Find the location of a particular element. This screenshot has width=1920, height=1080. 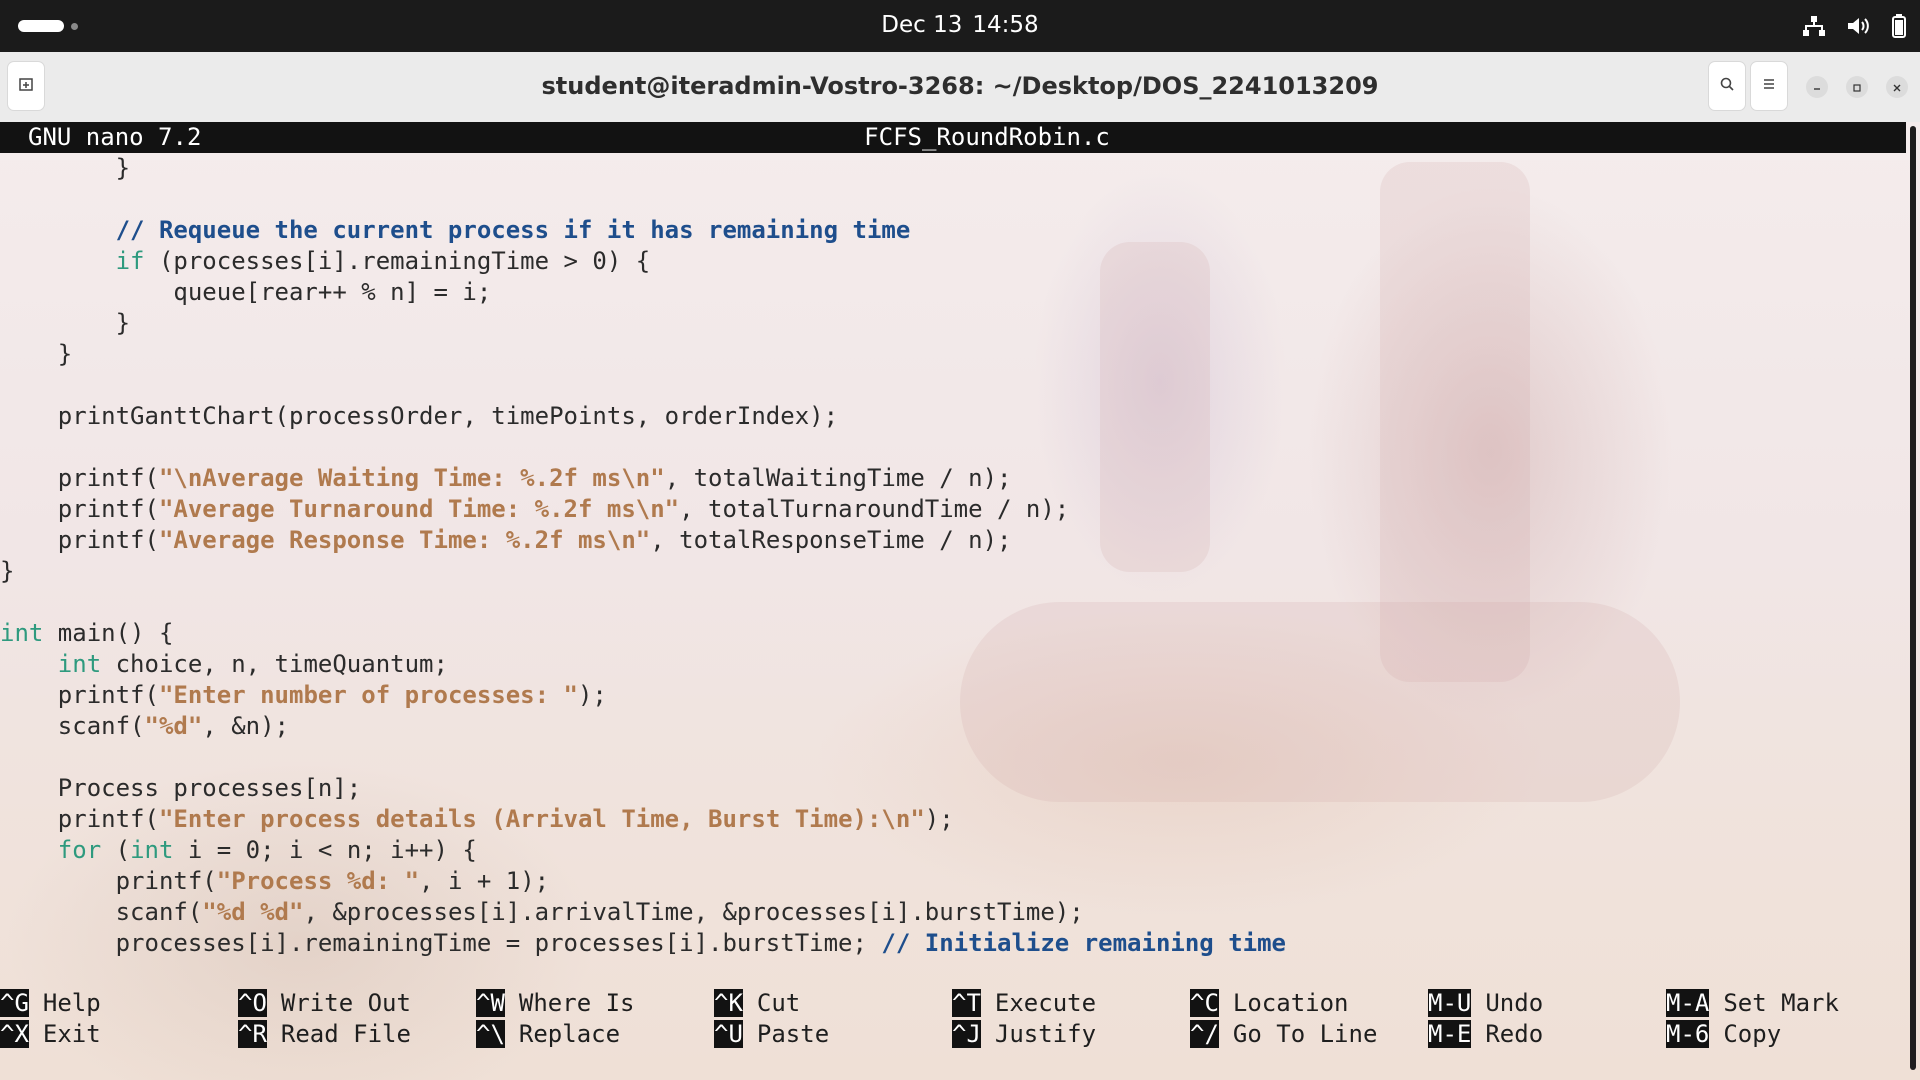

shortcut-cut: ^K Cut is located at coordinates (757, 1003).